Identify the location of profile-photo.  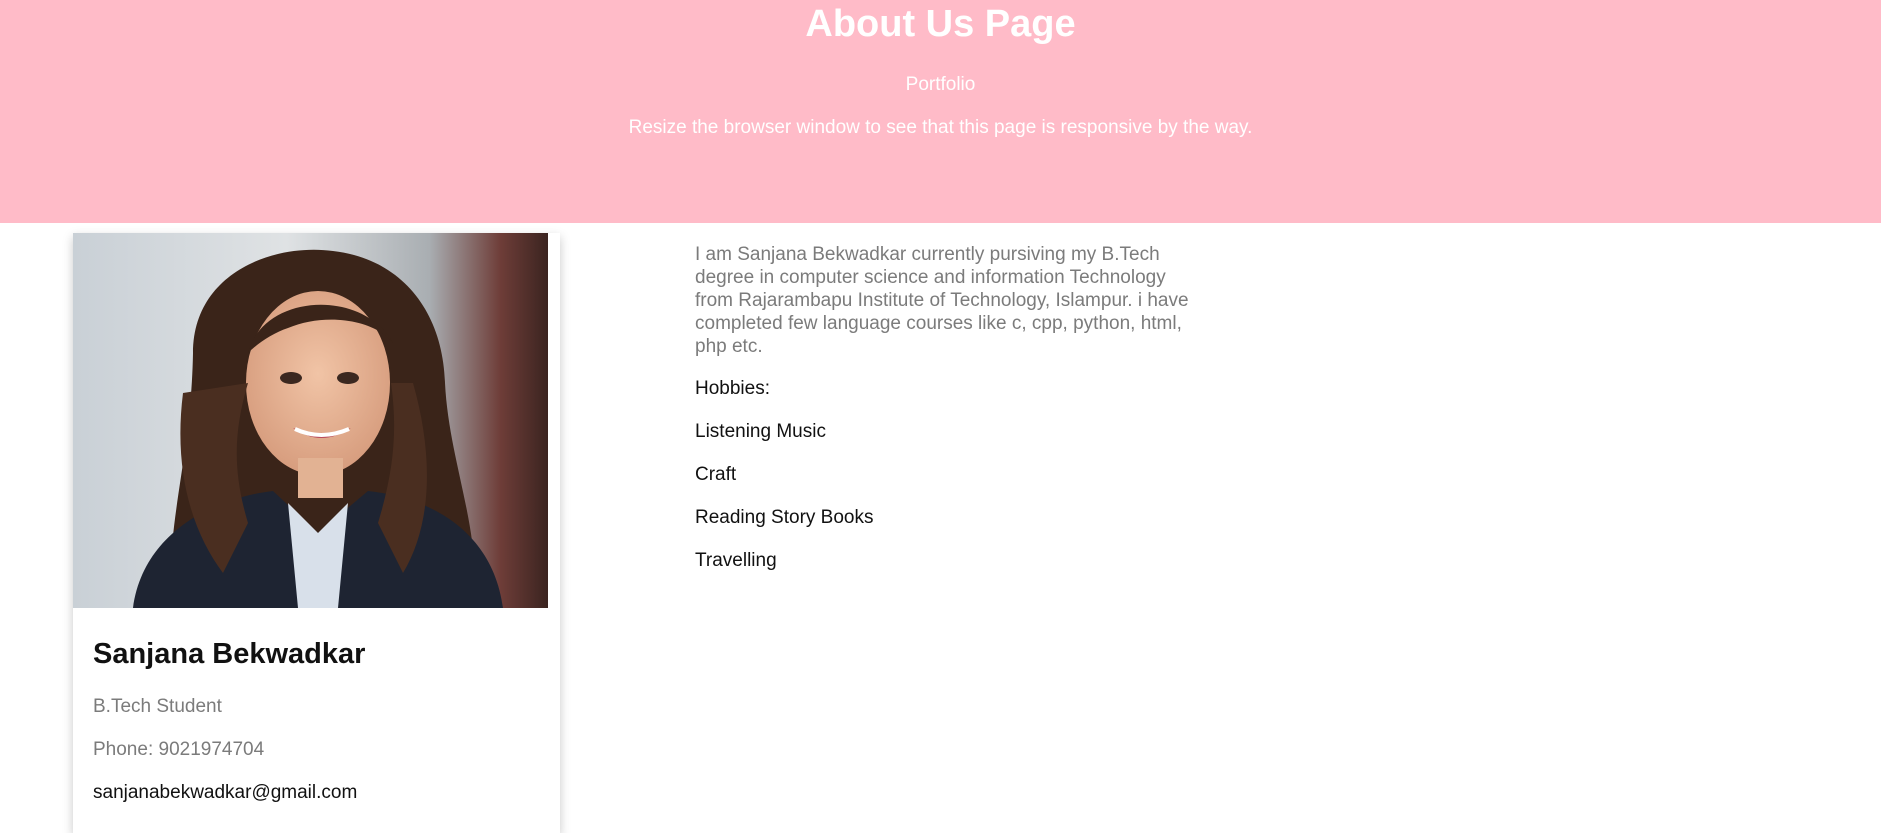
(310, 420).